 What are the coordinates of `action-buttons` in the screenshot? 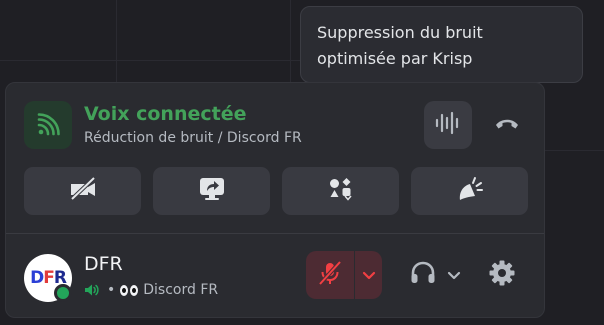 It's located at (276, 191).